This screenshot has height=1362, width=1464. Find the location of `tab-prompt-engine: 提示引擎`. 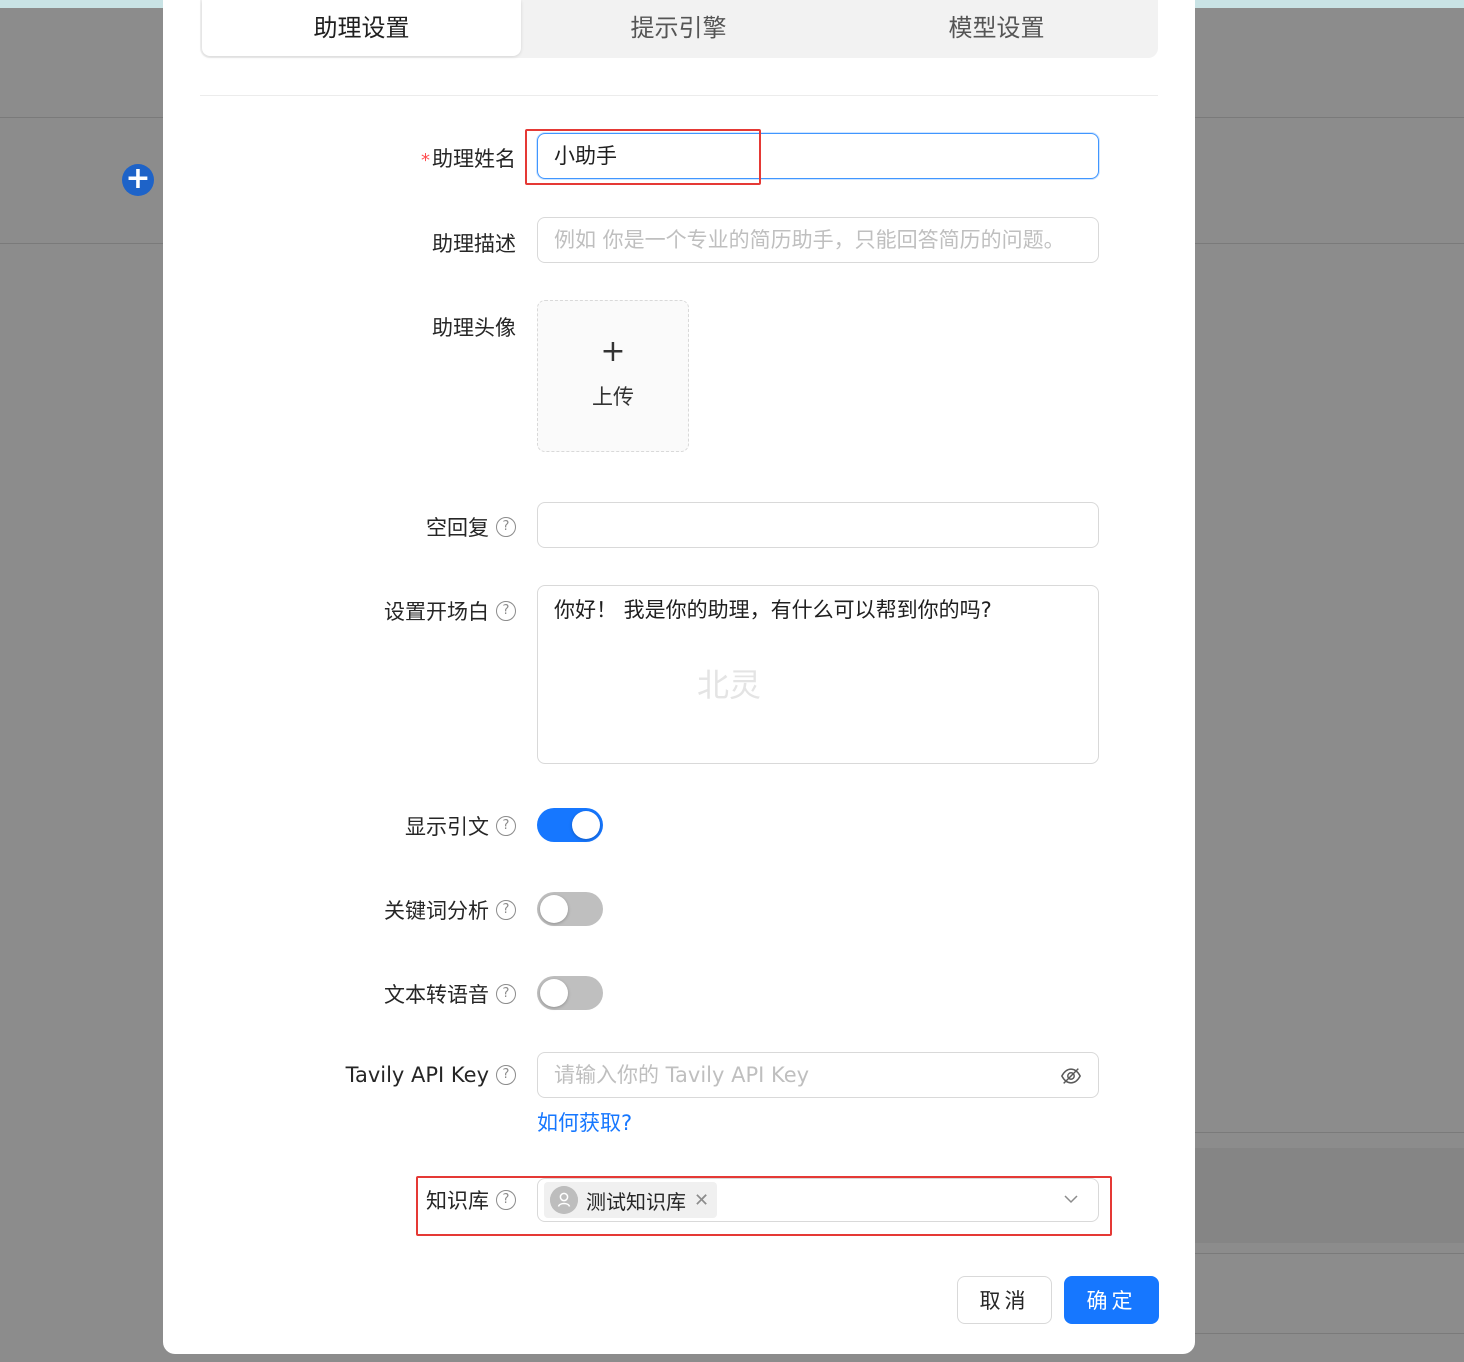

tab-prompt-engine: 提示引擎 is located at coordinates (678, 28).